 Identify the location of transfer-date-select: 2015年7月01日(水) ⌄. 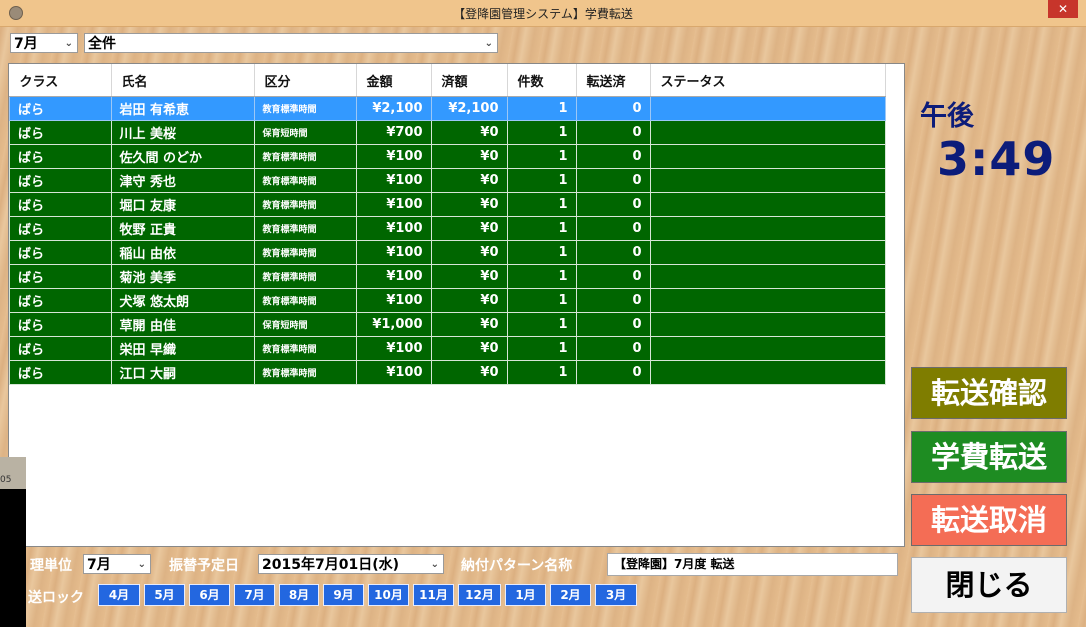
(351, 564).